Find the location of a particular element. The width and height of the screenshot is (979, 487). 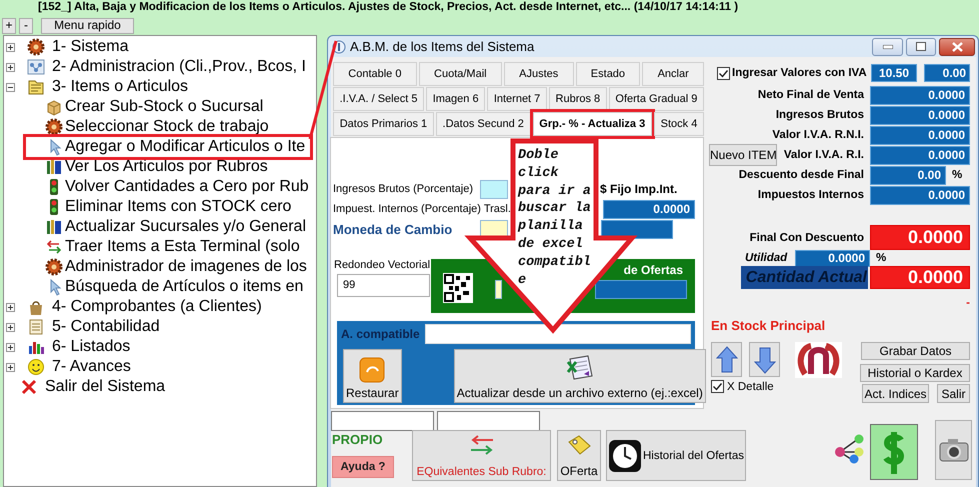

up-arrow-icon is located at coordinates (727, 360).